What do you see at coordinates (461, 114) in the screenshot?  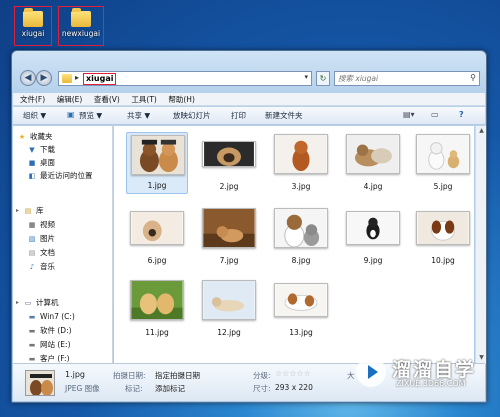 I see `help-icon: ?` at bounding box center [461, 114].